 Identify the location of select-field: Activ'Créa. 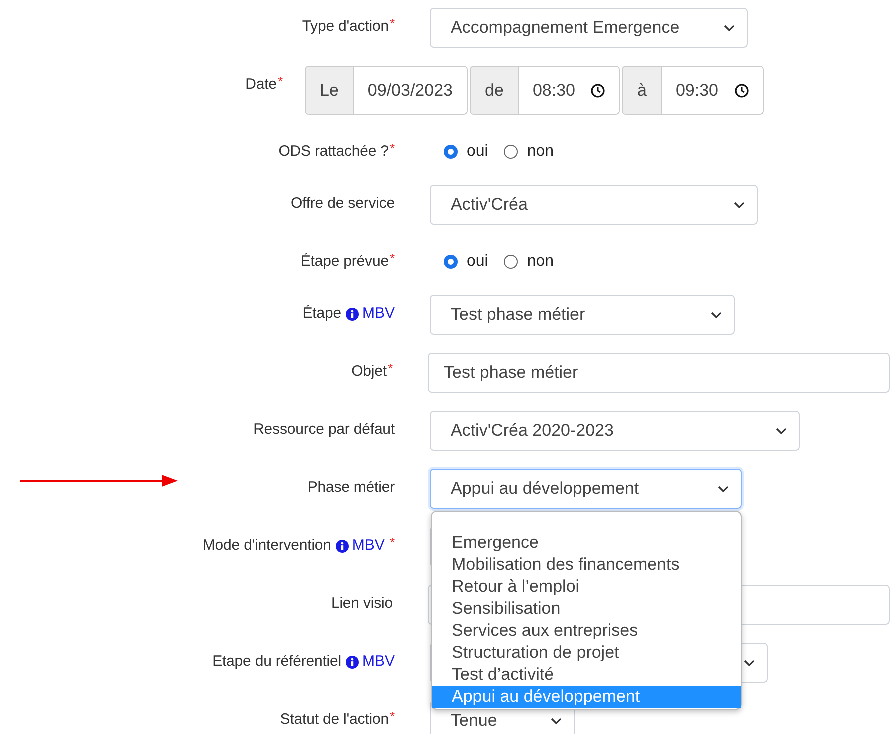
(594, 205).